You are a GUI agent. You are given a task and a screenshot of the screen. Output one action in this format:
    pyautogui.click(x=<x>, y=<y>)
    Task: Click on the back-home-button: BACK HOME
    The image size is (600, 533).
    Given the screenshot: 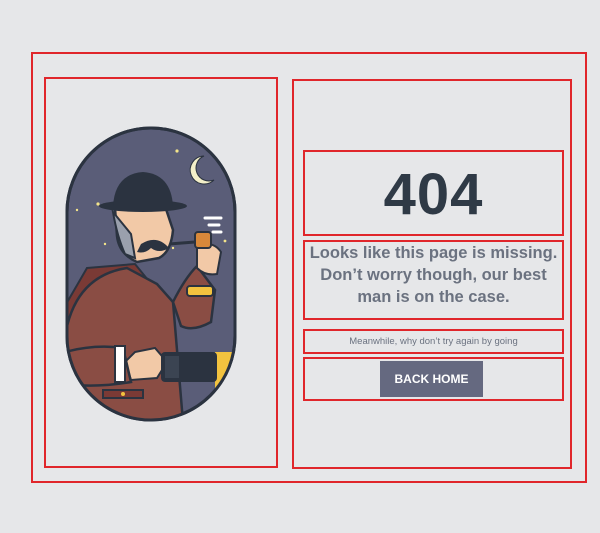 What is the action you would take?
    pyautogui.click(x=431, y=379)
    